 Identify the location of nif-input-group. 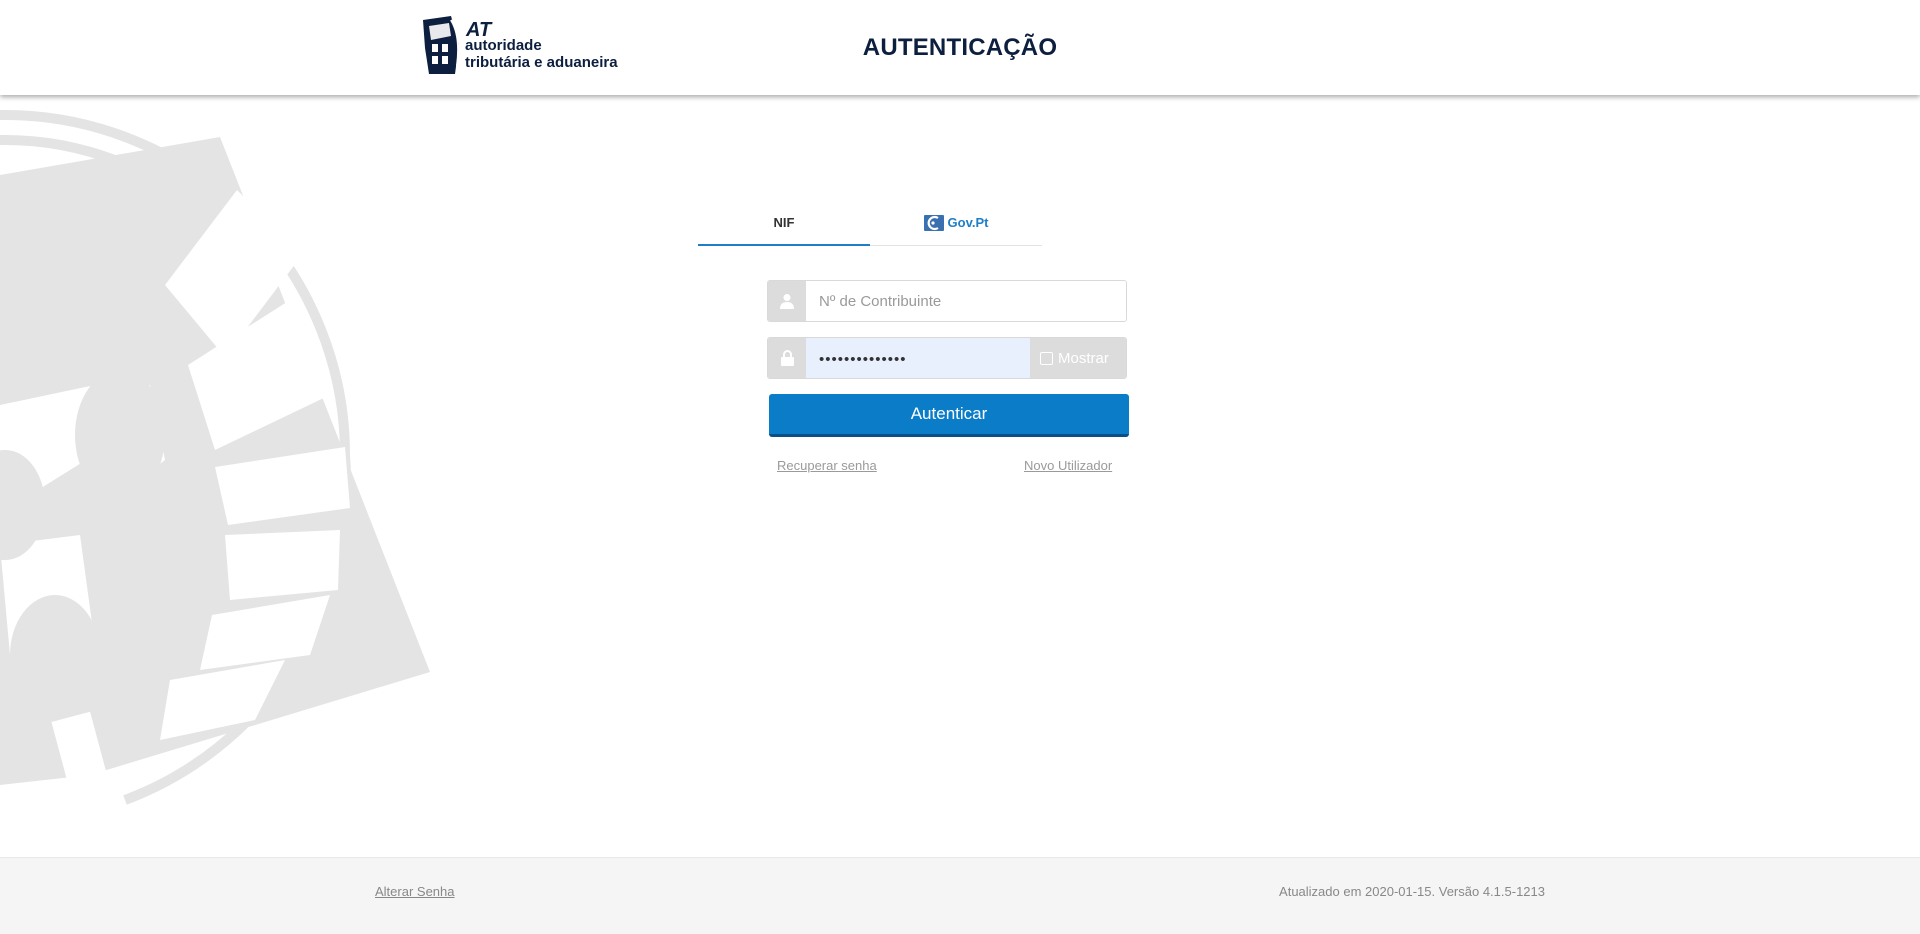
(947, 301).